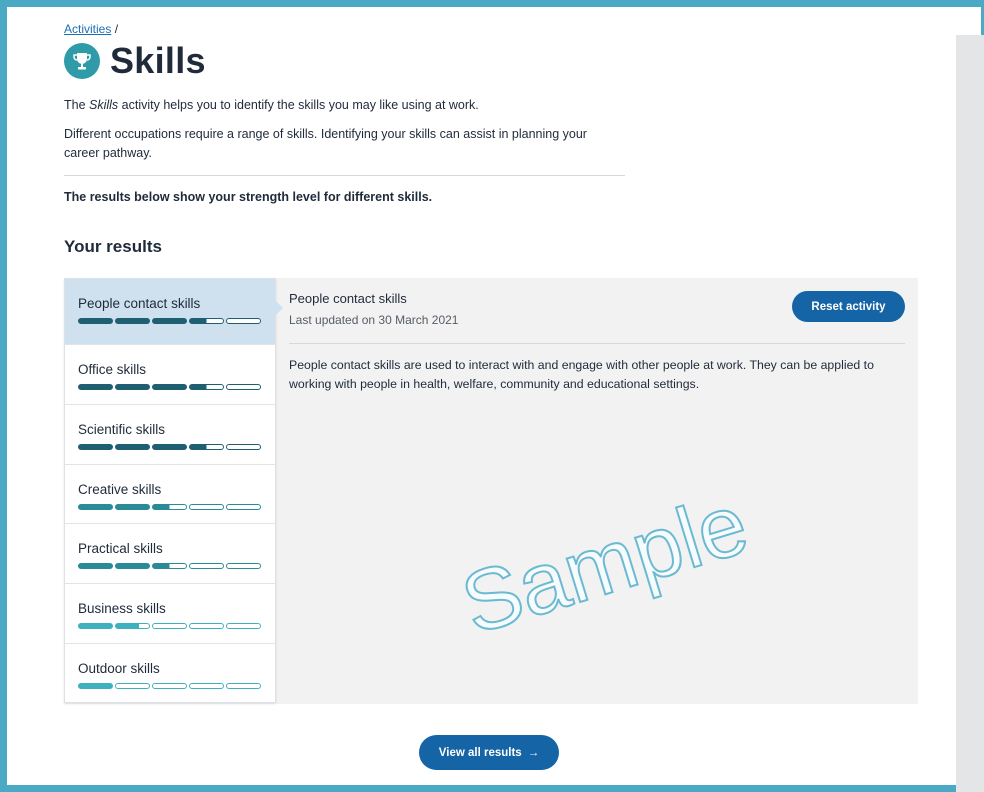  I want to click on sample-watermark: Sample, so click(604, 564).